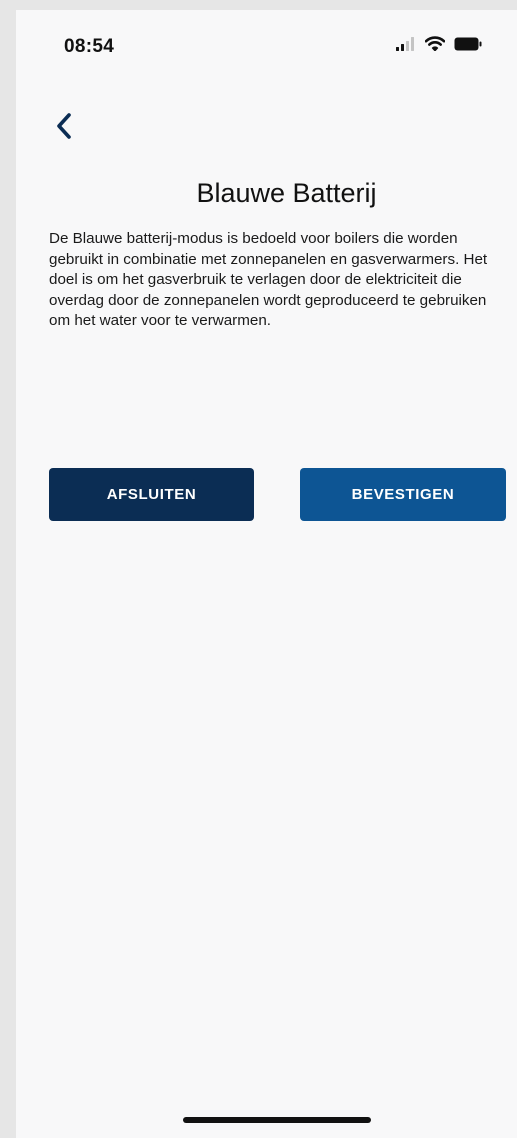  I want to click on status-icons, so click(439, 46).